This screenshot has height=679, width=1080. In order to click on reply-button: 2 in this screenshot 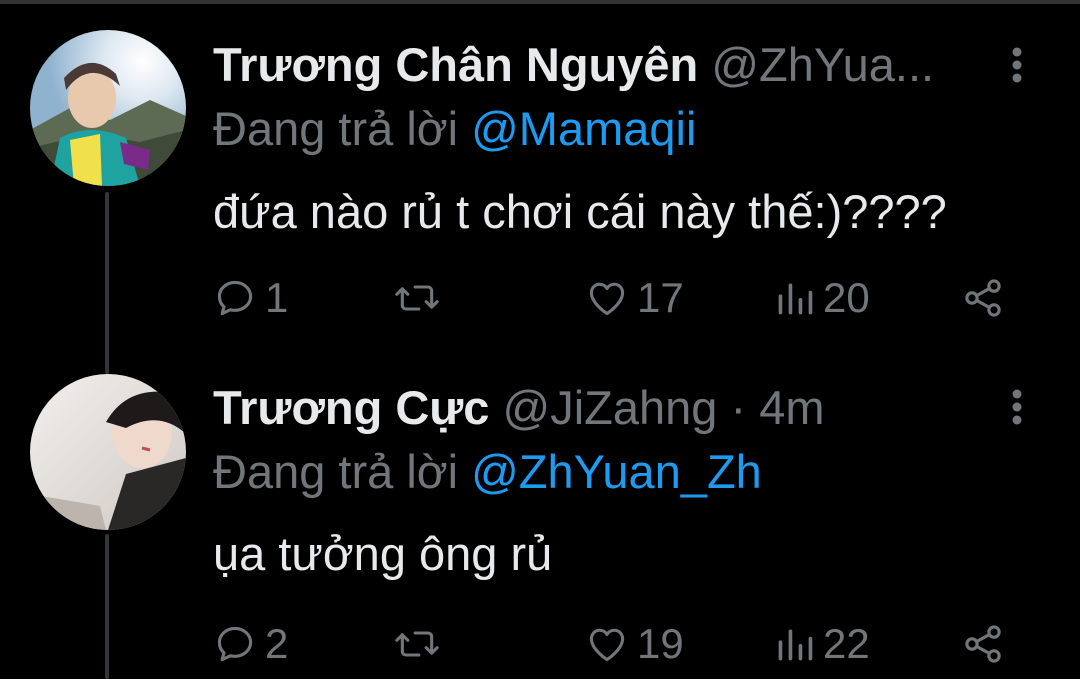, I will do `click(250, 644)`.